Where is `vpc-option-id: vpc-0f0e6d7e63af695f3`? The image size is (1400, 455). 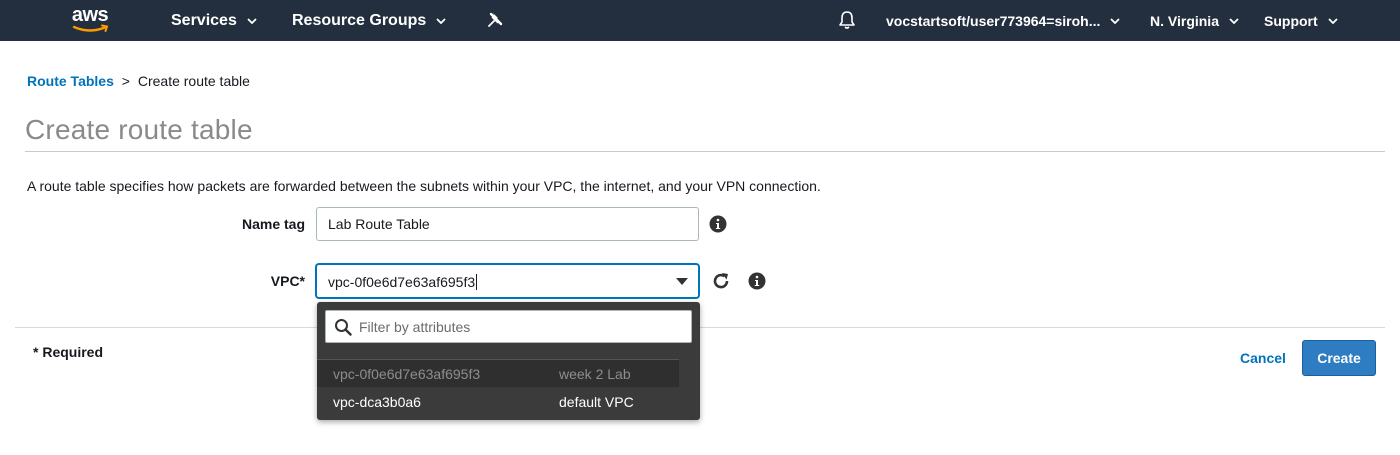
vpc-option-id: vpc-0f0e6d7e63af695f3 is located at coordinates (407, 374).